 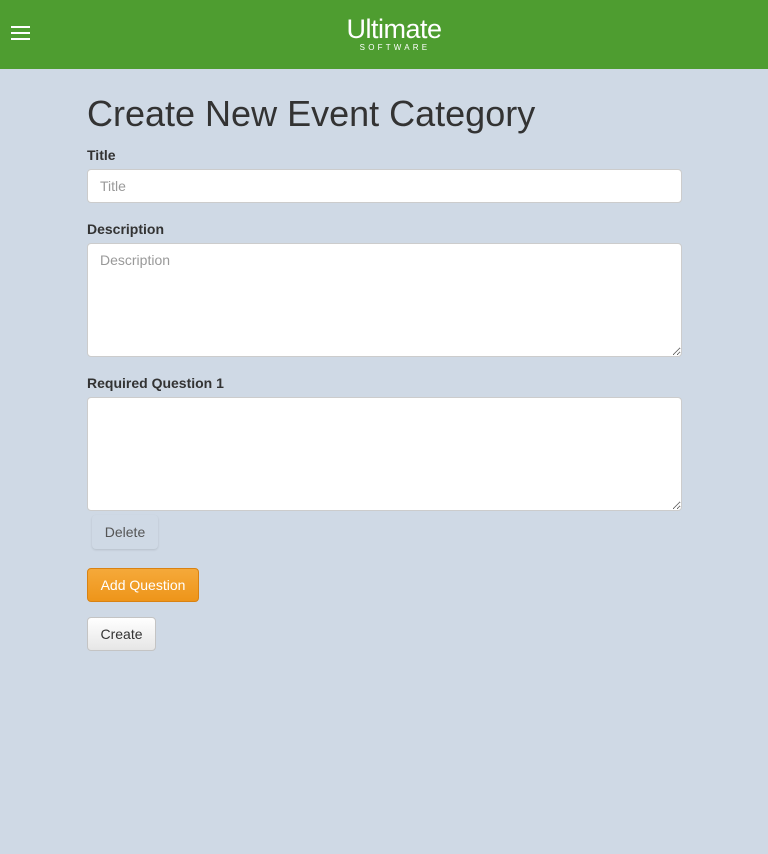 I want to click on hamburger-icon, so click(x=21, y=33).